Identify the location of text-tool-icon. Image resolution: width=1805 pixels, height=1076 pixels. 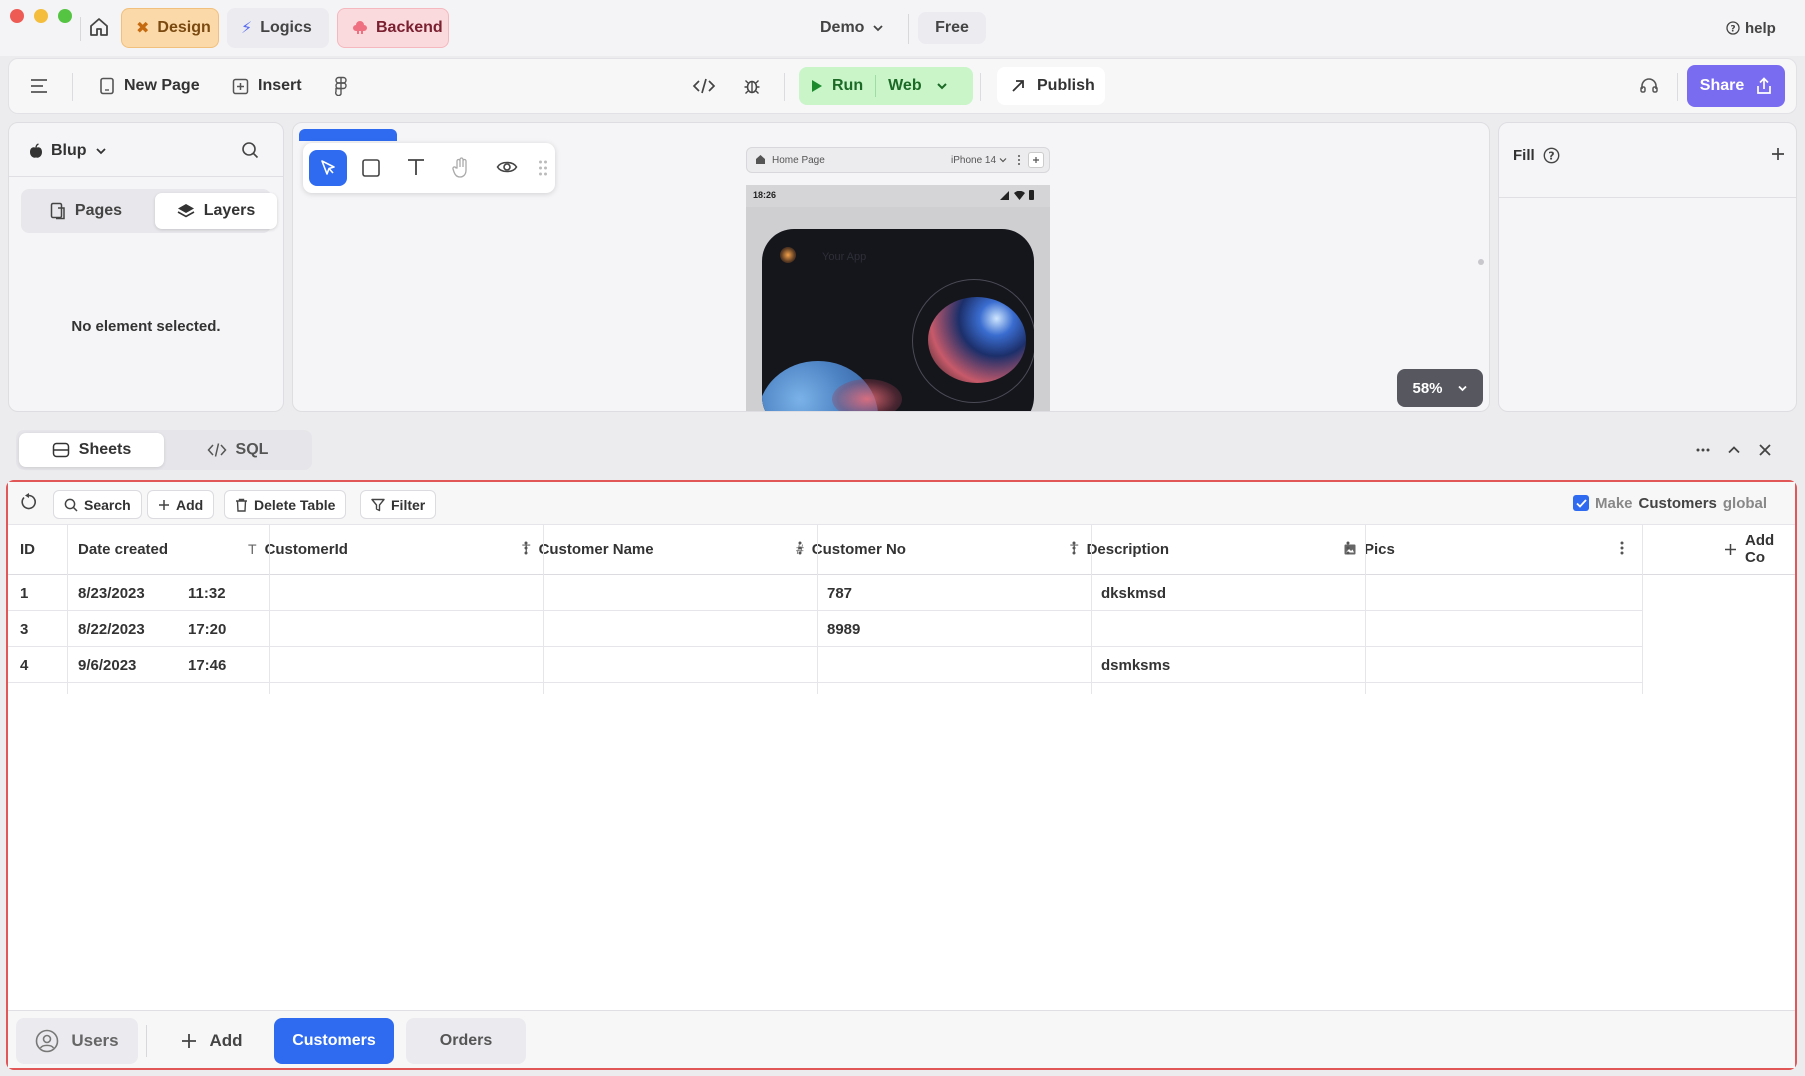
(416, 167).